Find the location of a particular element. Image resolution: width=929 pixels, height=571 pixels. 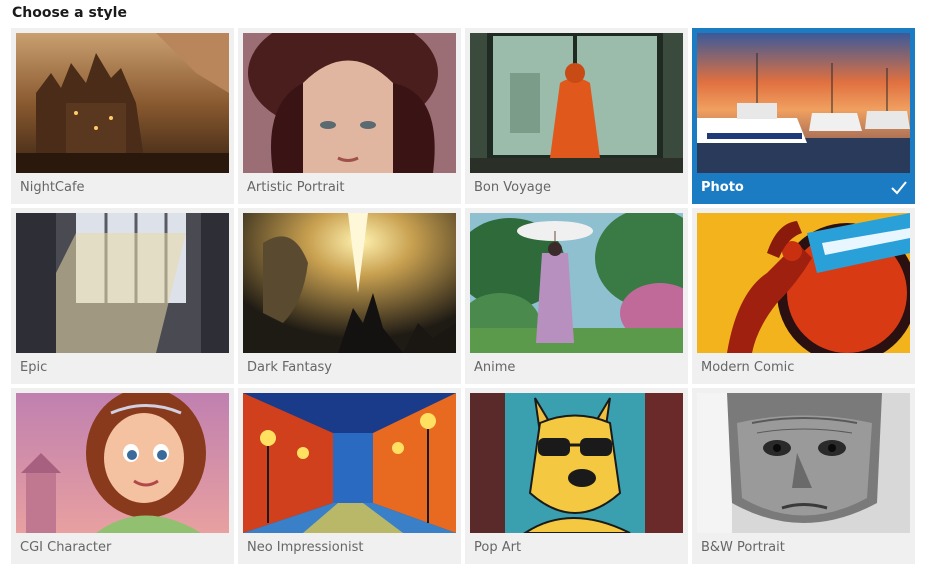

page-title: Choose a style is located at coordinates (69, 13).